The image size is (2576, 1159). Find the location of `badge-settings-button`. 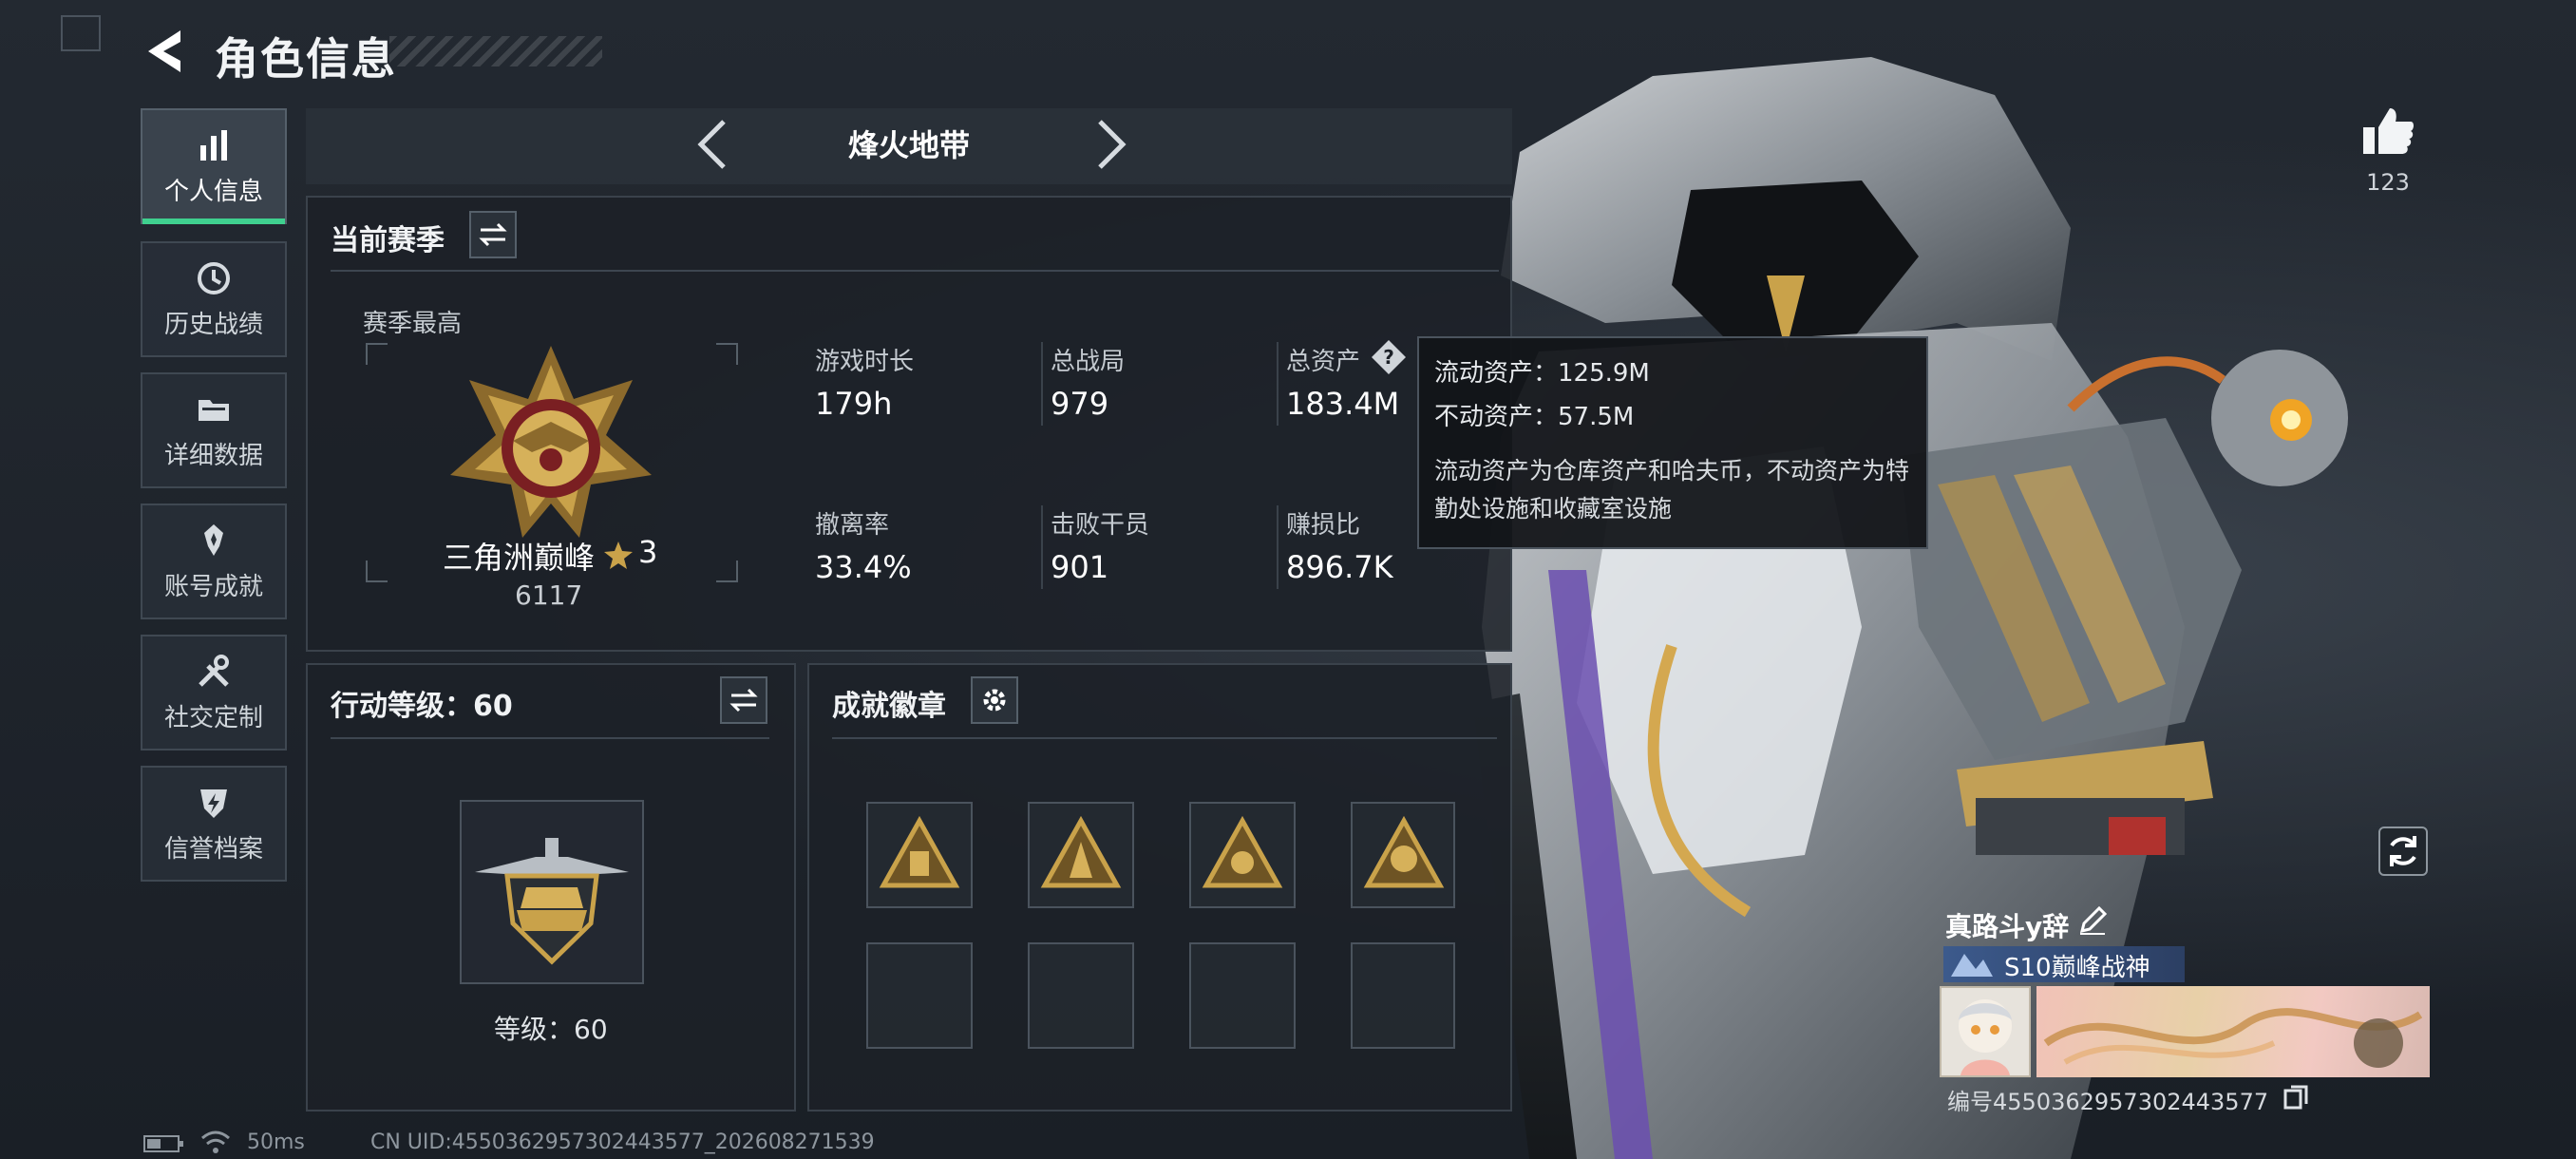

badge-settings-button is located at coordinates (995, 700).